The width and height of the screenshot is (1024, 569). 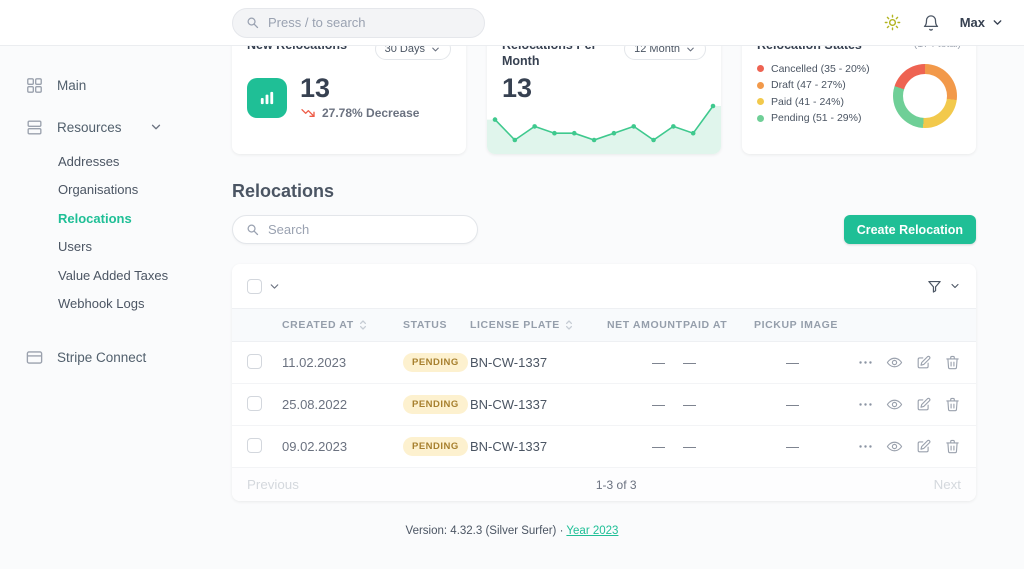 What do you see at coordinates (116, 275) in the screenshot?
I see `sidebar-item-value-added-taxes: Value Added Taxes` at bounding box center [116, 275].